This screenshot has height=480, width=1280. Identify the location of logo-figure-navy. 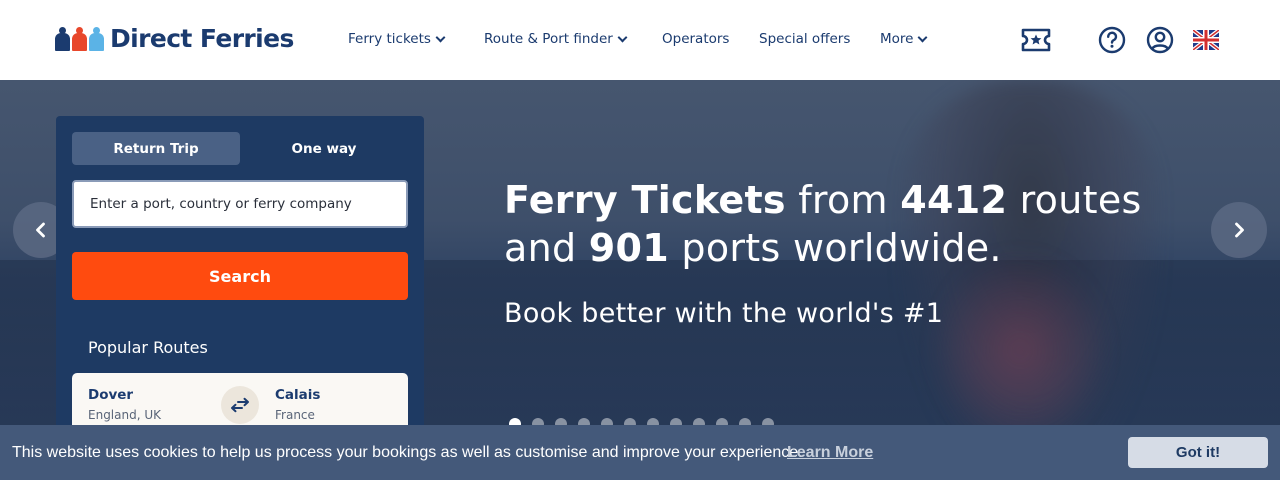
(62, 38).